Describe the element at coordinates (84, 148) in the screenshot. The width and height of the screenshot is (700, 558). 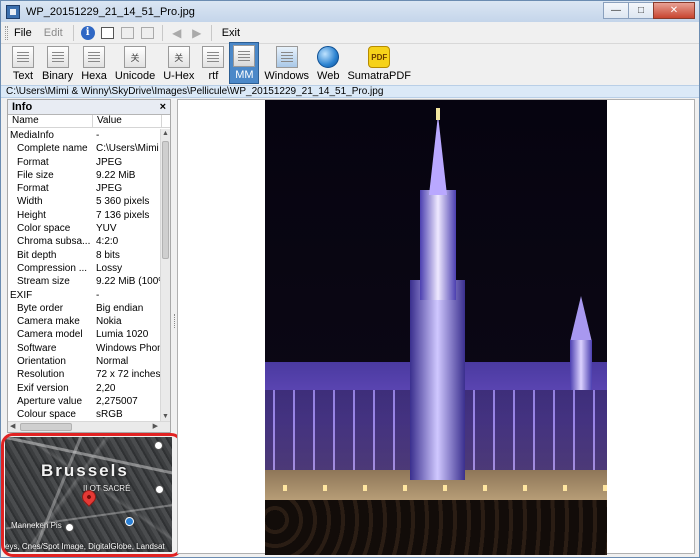
I see `info-row: Complete name C:\Users\Mimi` at that location.